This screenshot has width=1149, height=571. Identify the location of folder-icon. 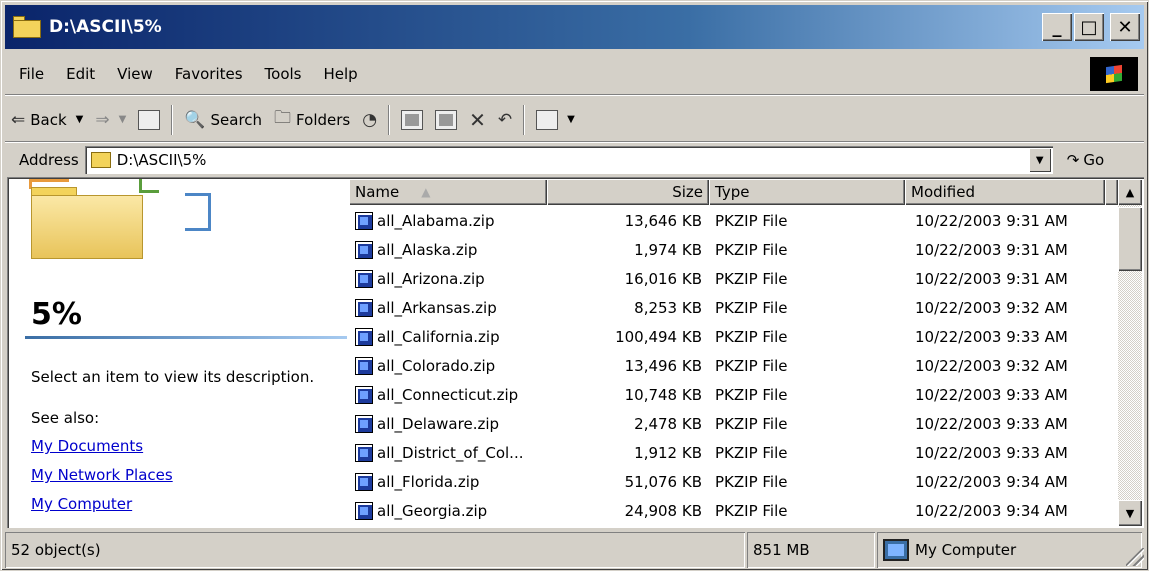
(28, 27).